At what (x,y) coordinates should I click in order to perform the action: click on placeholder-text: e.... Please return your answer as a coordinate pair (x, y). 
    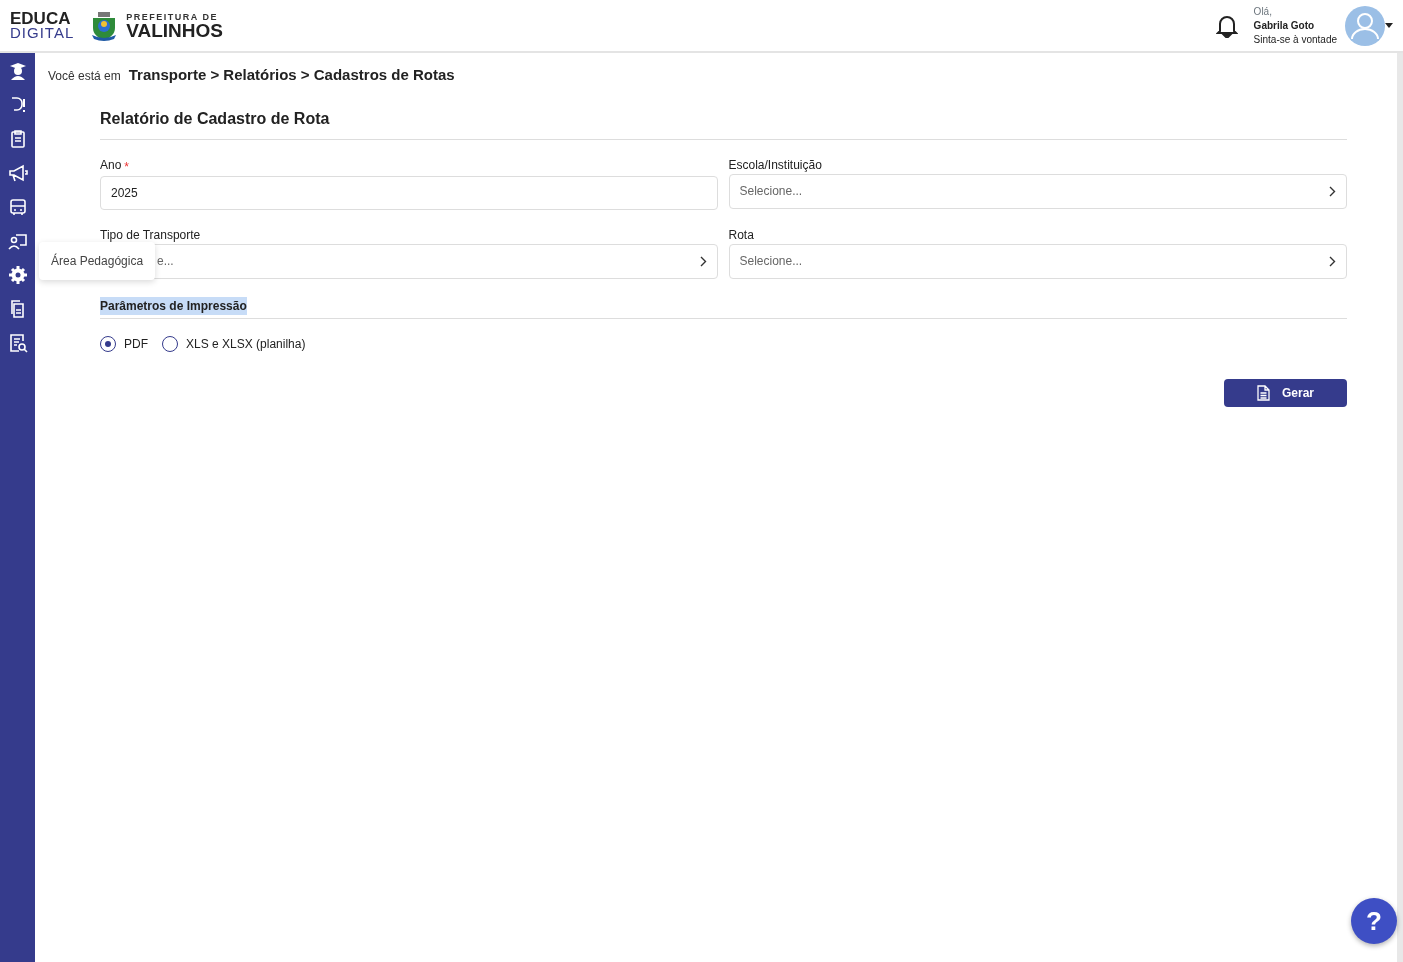
    Looking at the image, I should click on (165, 261).